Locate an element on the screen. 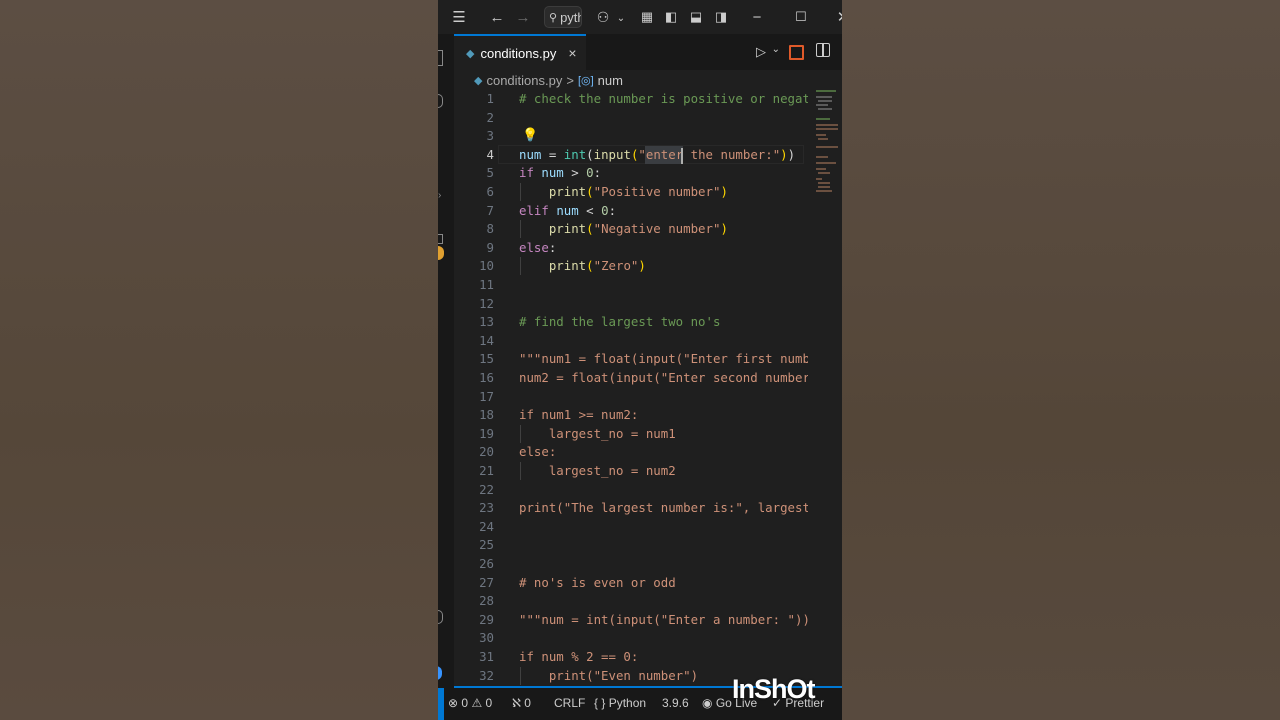 This screenshot has height=720, width=1280. layout-customize-icon: ▦ is located at coordinates (647, 17).